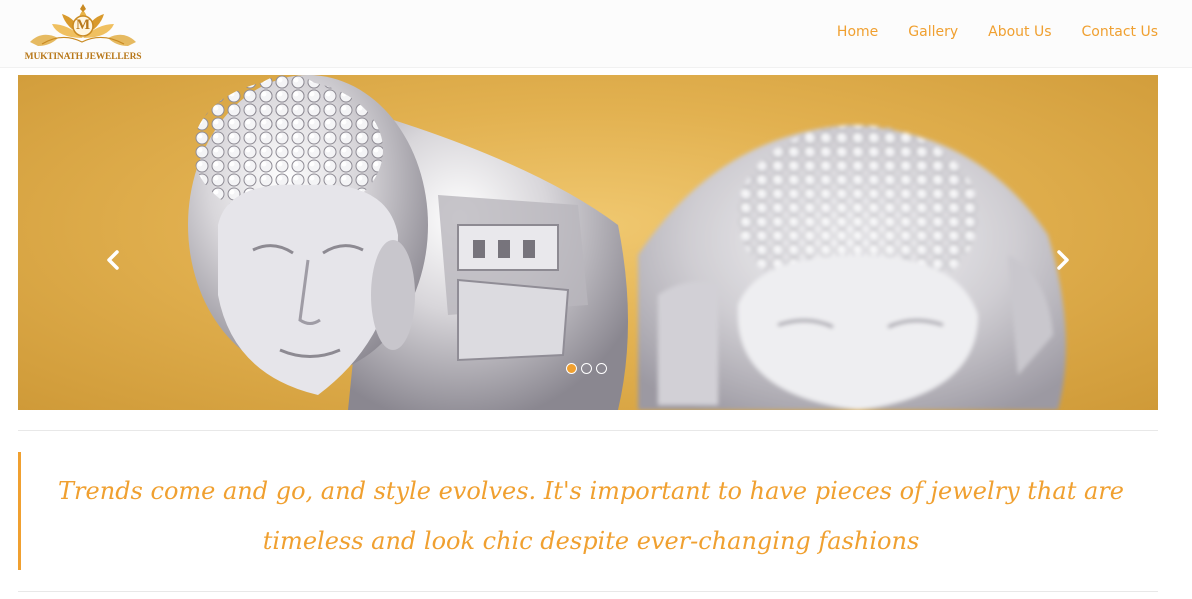  I want to click on carousel-indicators, so click(586, 368).